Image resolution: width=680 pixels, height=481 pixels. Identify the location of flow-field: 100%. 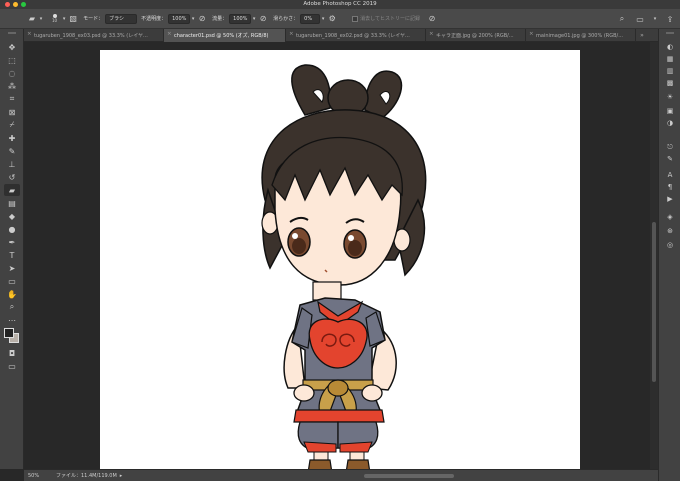
(240, 18).